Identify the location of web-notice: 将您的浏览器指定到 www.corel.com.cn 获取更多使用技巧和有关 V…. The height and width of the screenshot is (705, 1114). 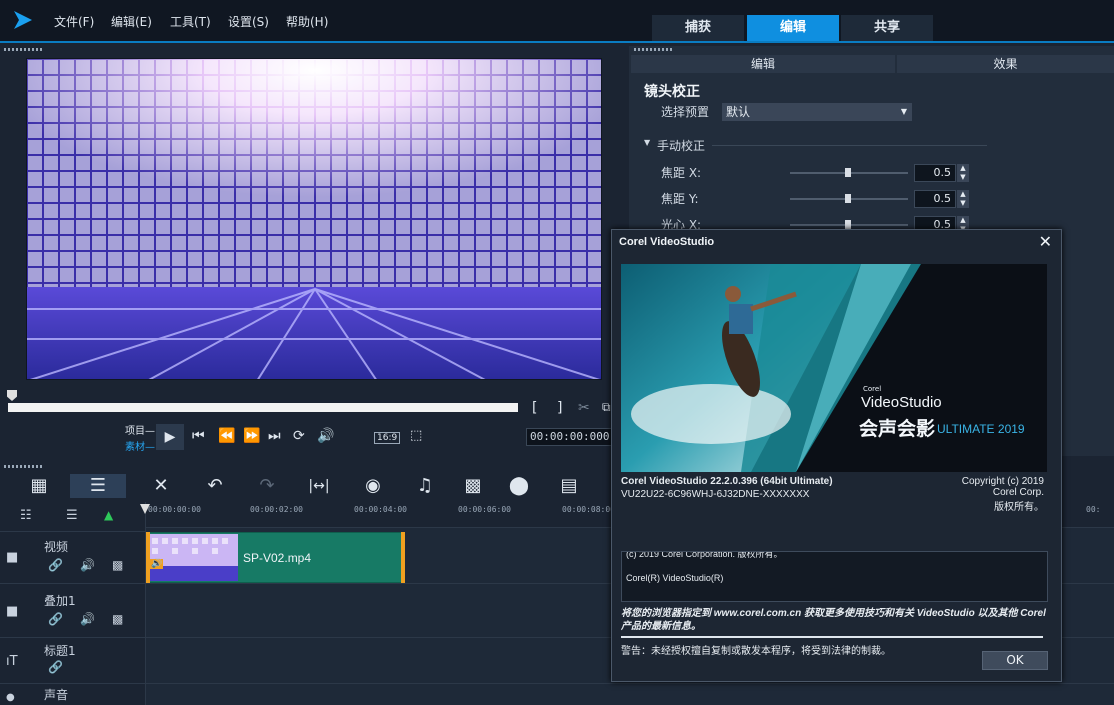
(833, 620).